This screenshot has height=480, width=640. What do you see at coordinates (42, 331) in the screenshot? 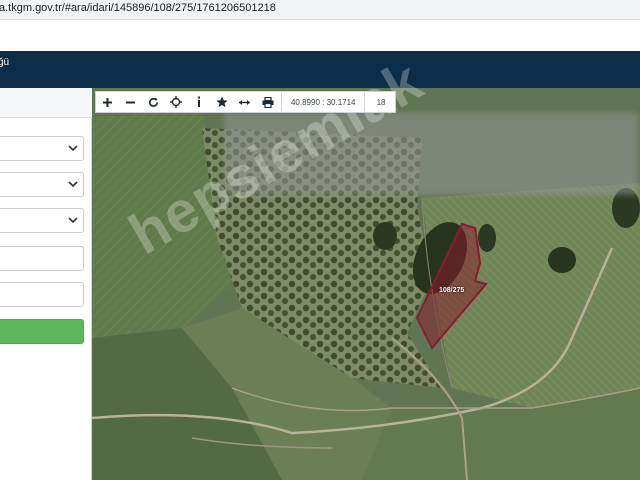
I see `search-button` at bounding box center [42, 331].